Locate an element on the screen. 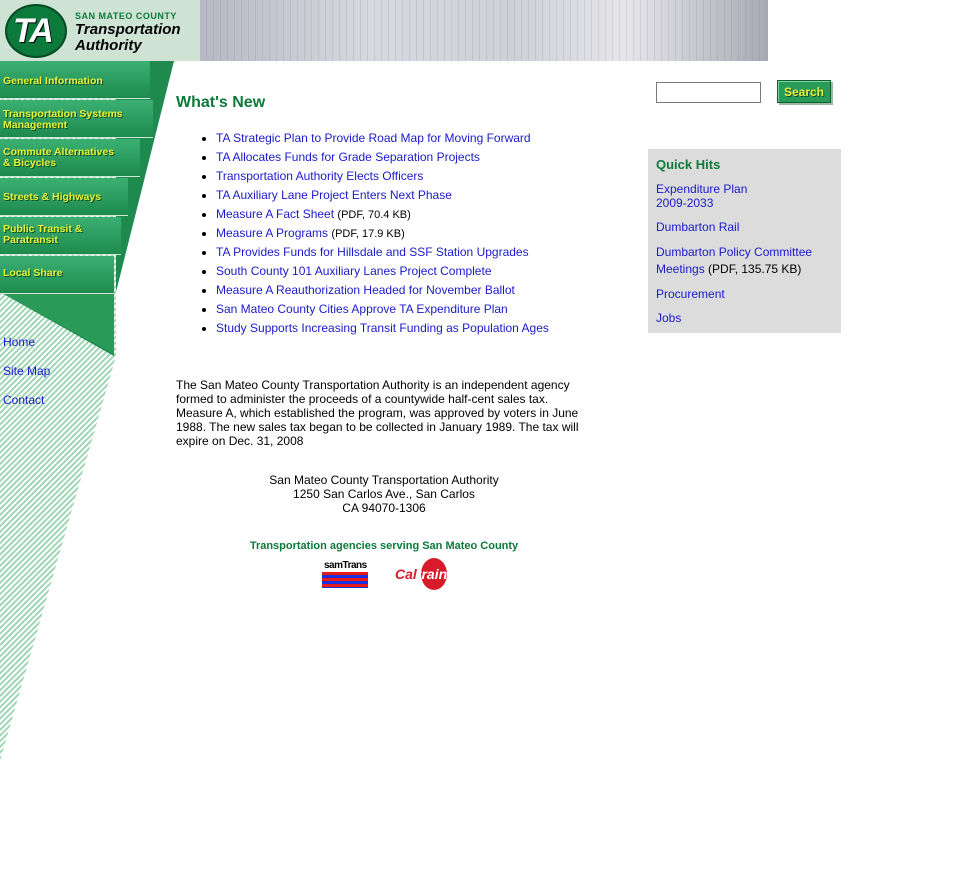 This screenshot has height=887, width=960. logo-mark-text: TA is located at coordinates (33, 31).